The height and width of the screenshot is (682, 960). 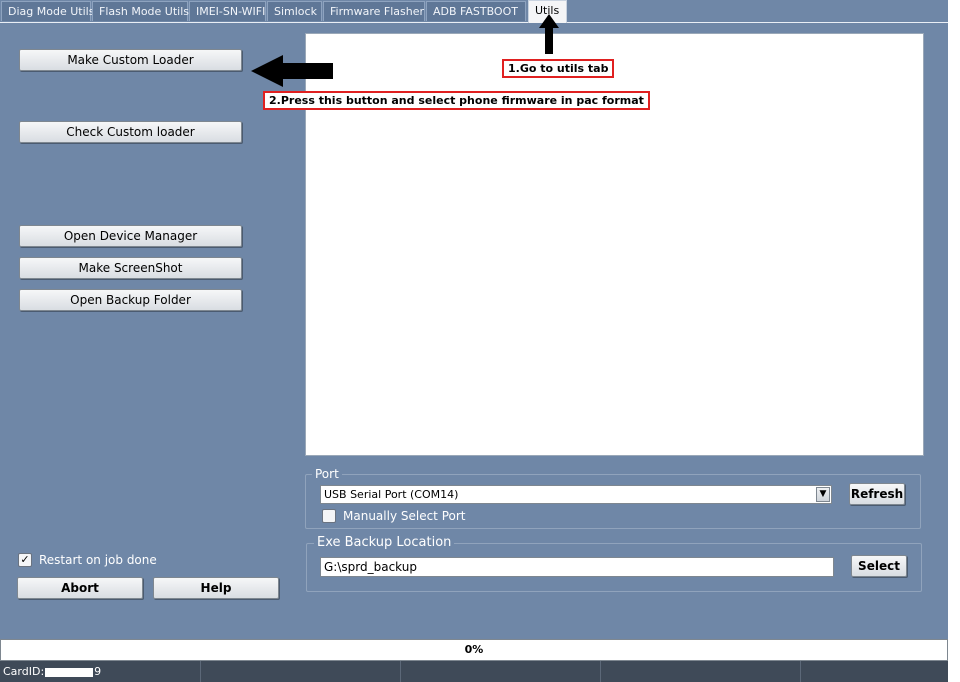 I want to click on manually-select-port-checkbox, so click(x=329, y=516).